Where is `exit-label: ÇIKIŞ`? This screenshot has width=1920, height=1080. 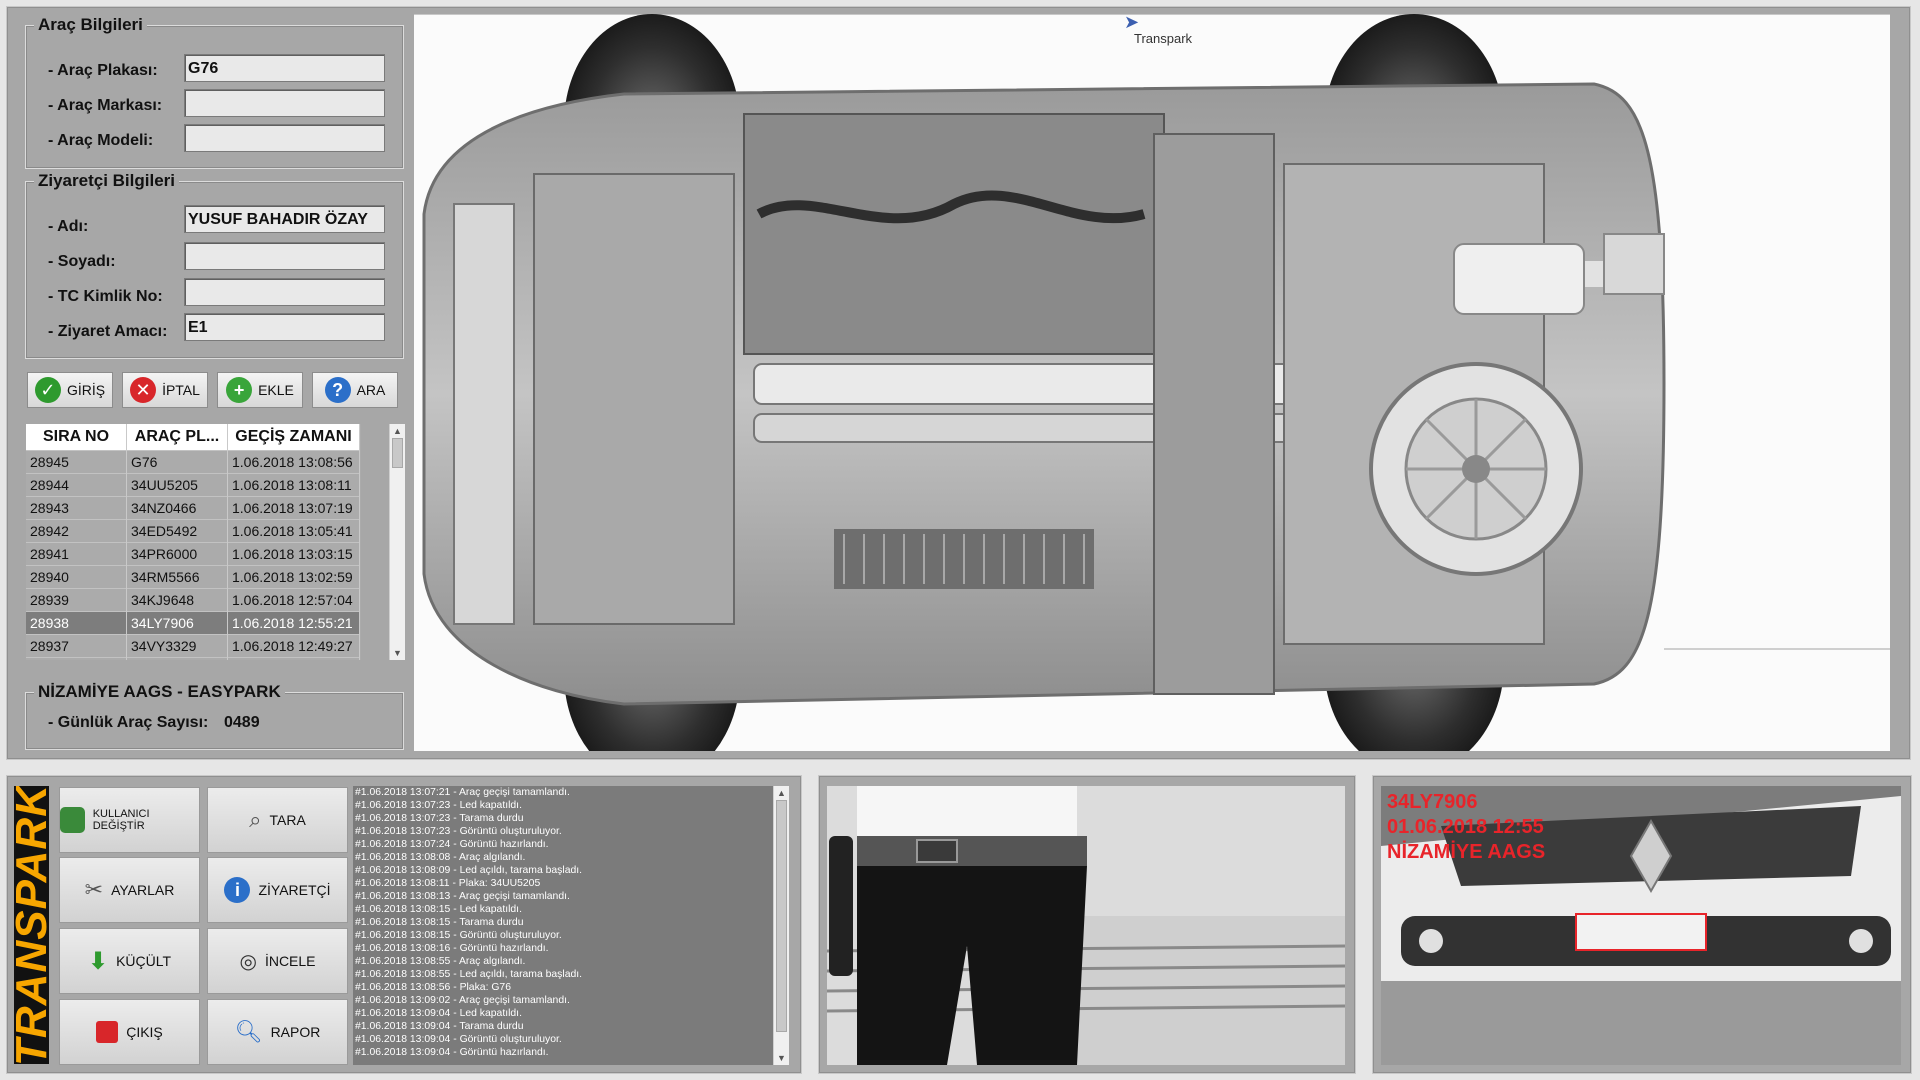
exit-label: ÇIKIŞ is located at coordinates (144, 1032).